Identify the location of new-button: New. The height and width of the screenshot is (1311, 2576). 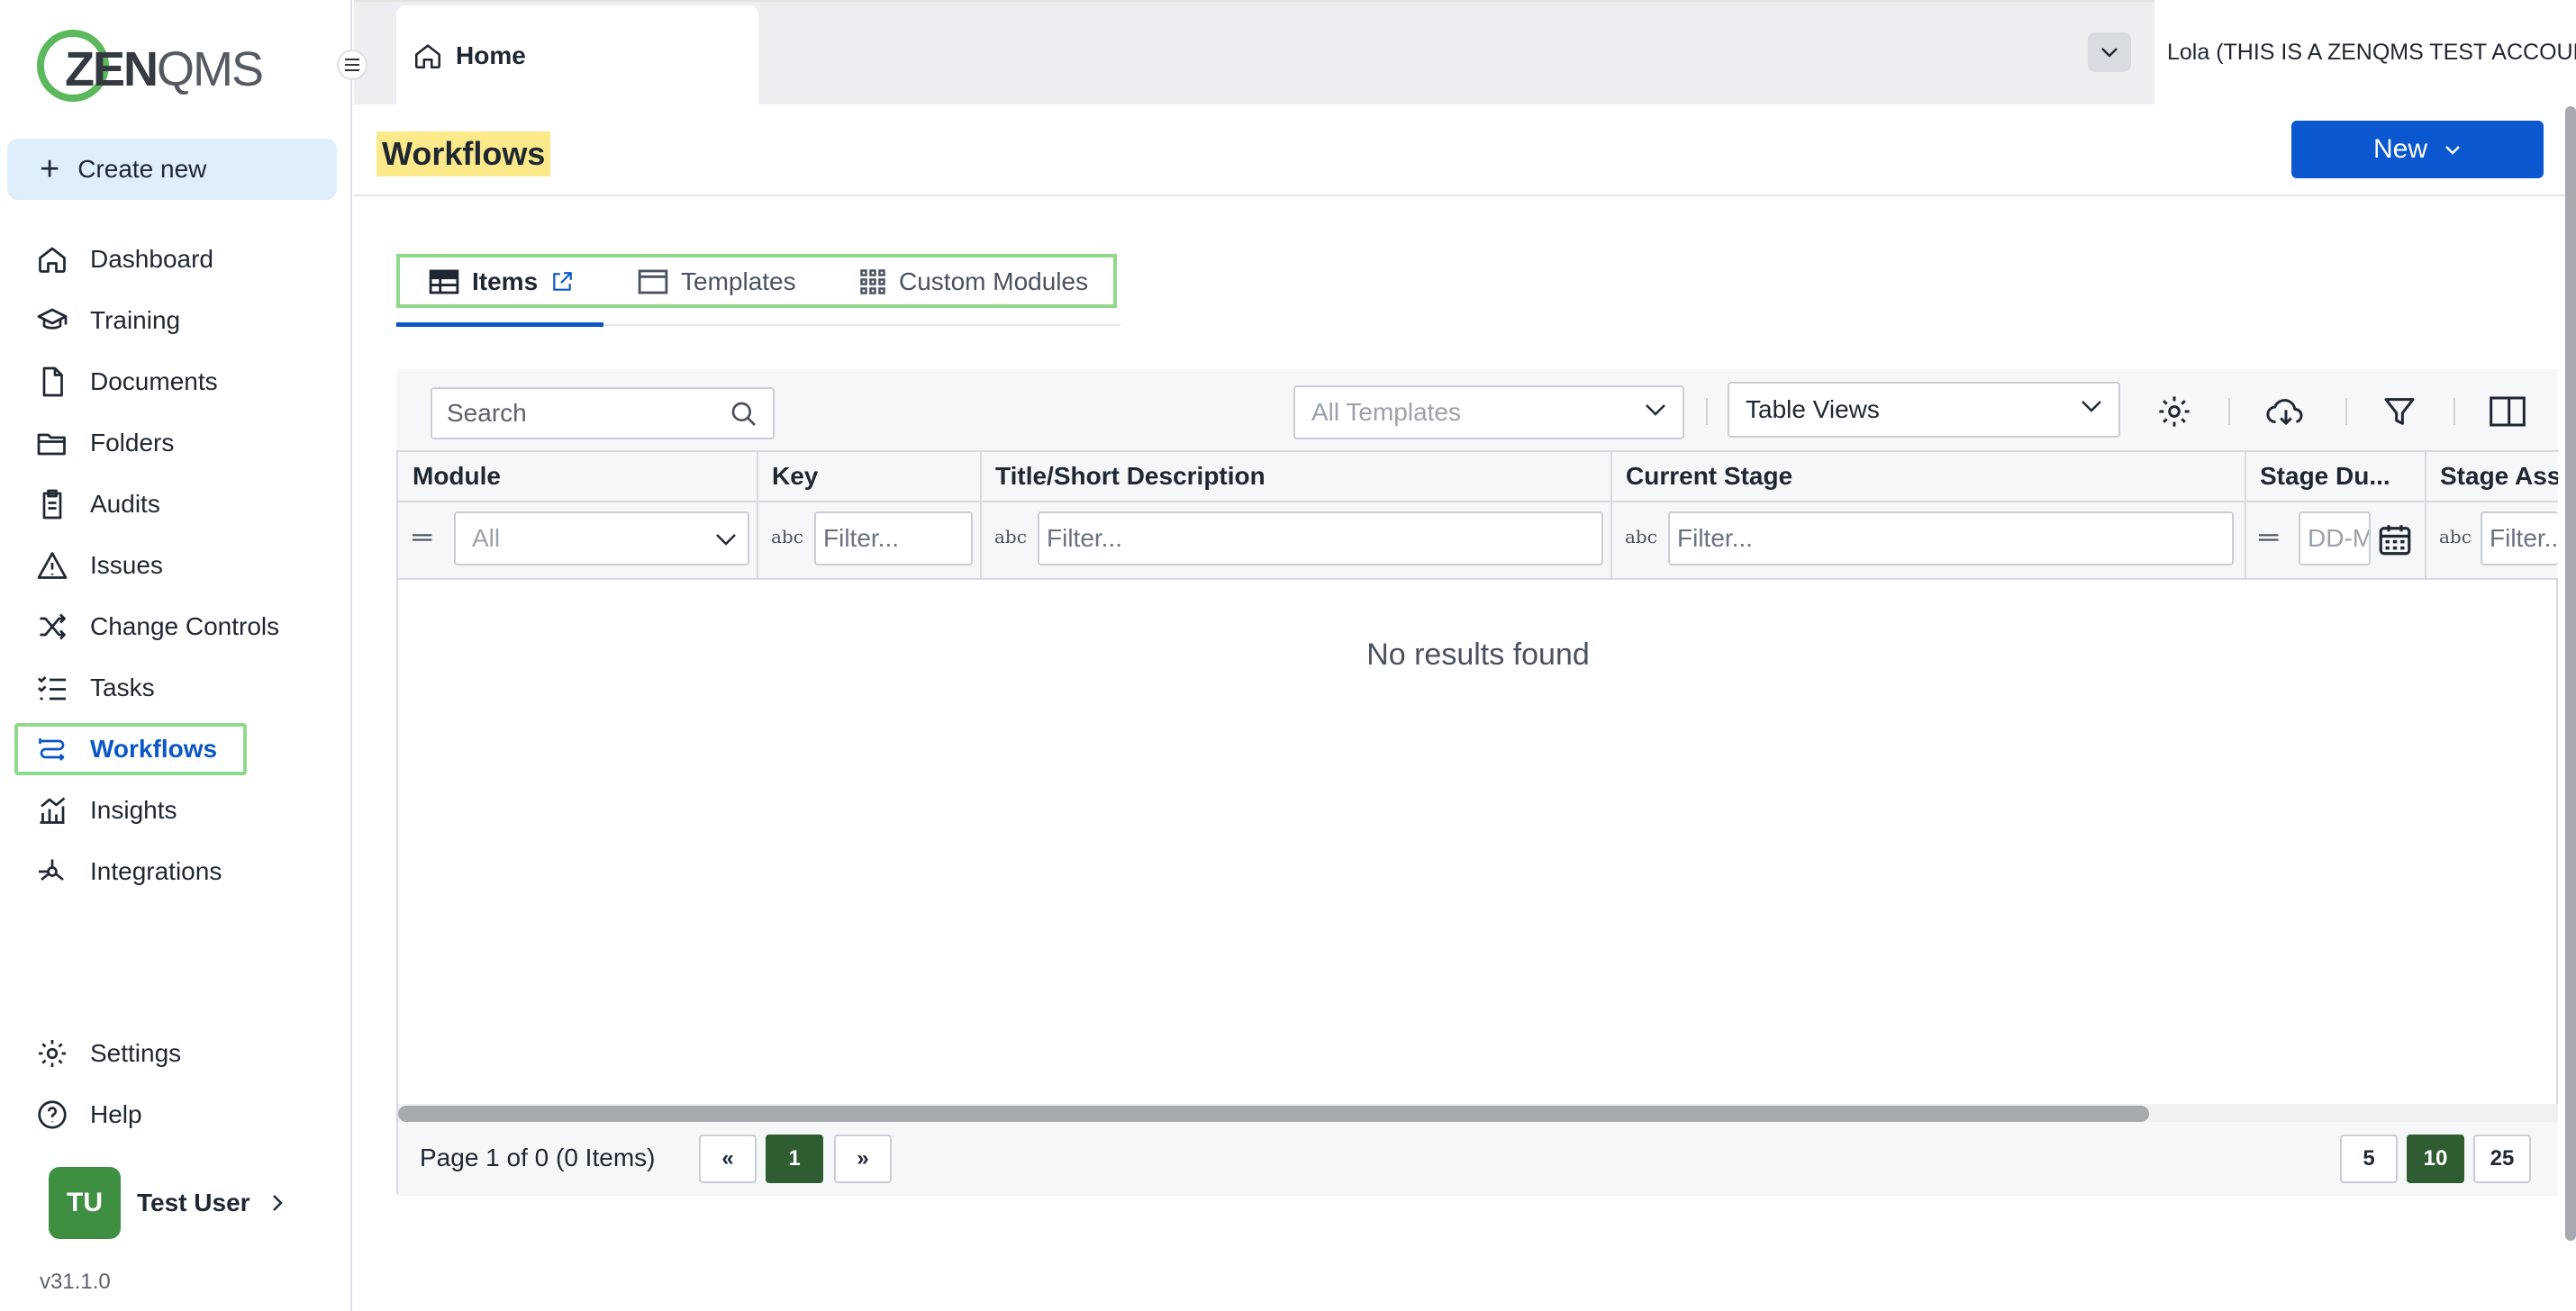
(2417, 149).